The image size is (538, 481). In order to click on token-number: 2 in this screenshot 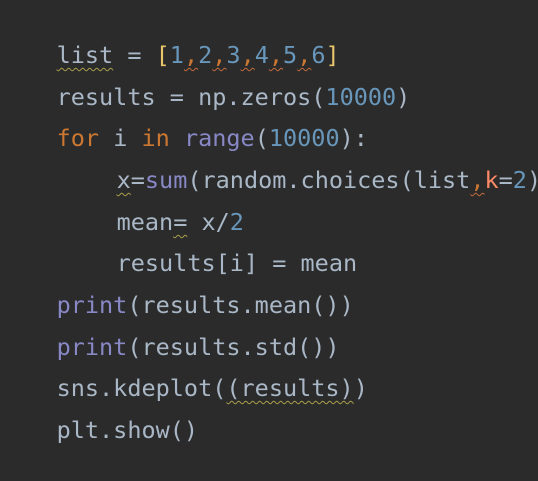, I will do `click(519, 180)`.